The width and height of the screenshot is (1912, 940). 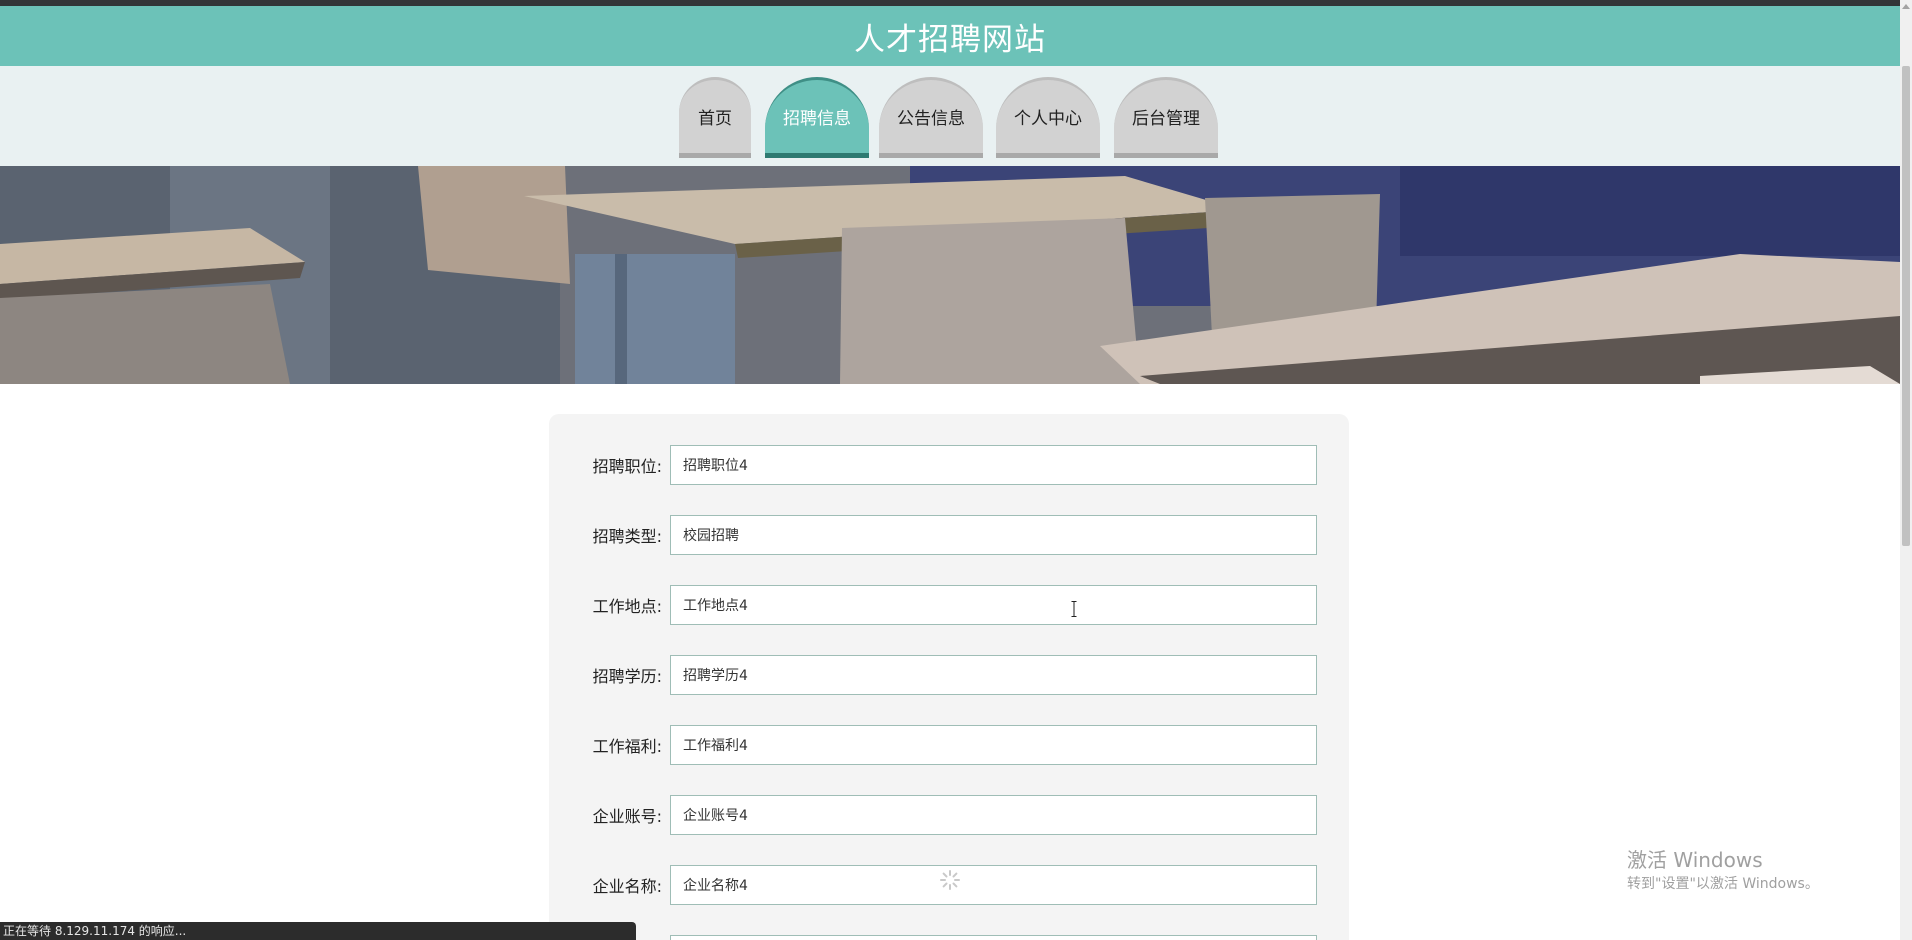 I want to click on recruitment-type-input, so click(x=993, y=535).